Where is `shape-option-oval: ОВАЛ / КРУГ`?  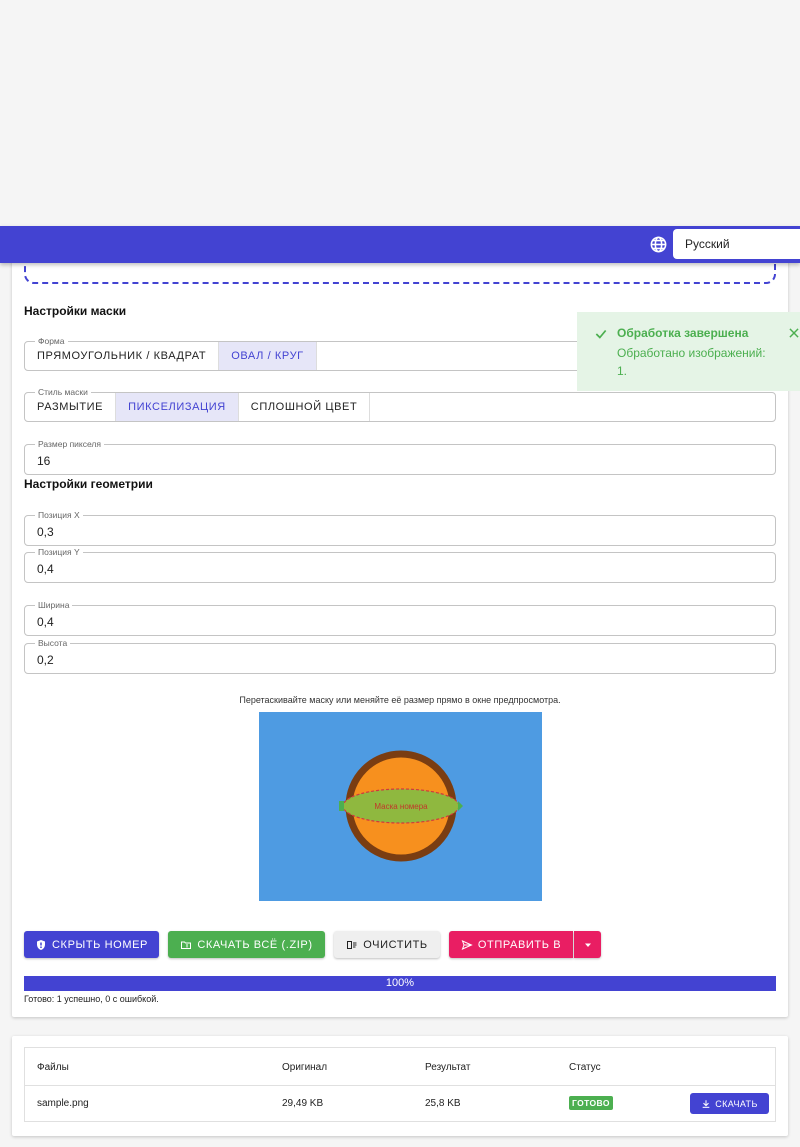
shape-option-oval: ОВАЛ / КРУГ is located at coordinates (268, 356).